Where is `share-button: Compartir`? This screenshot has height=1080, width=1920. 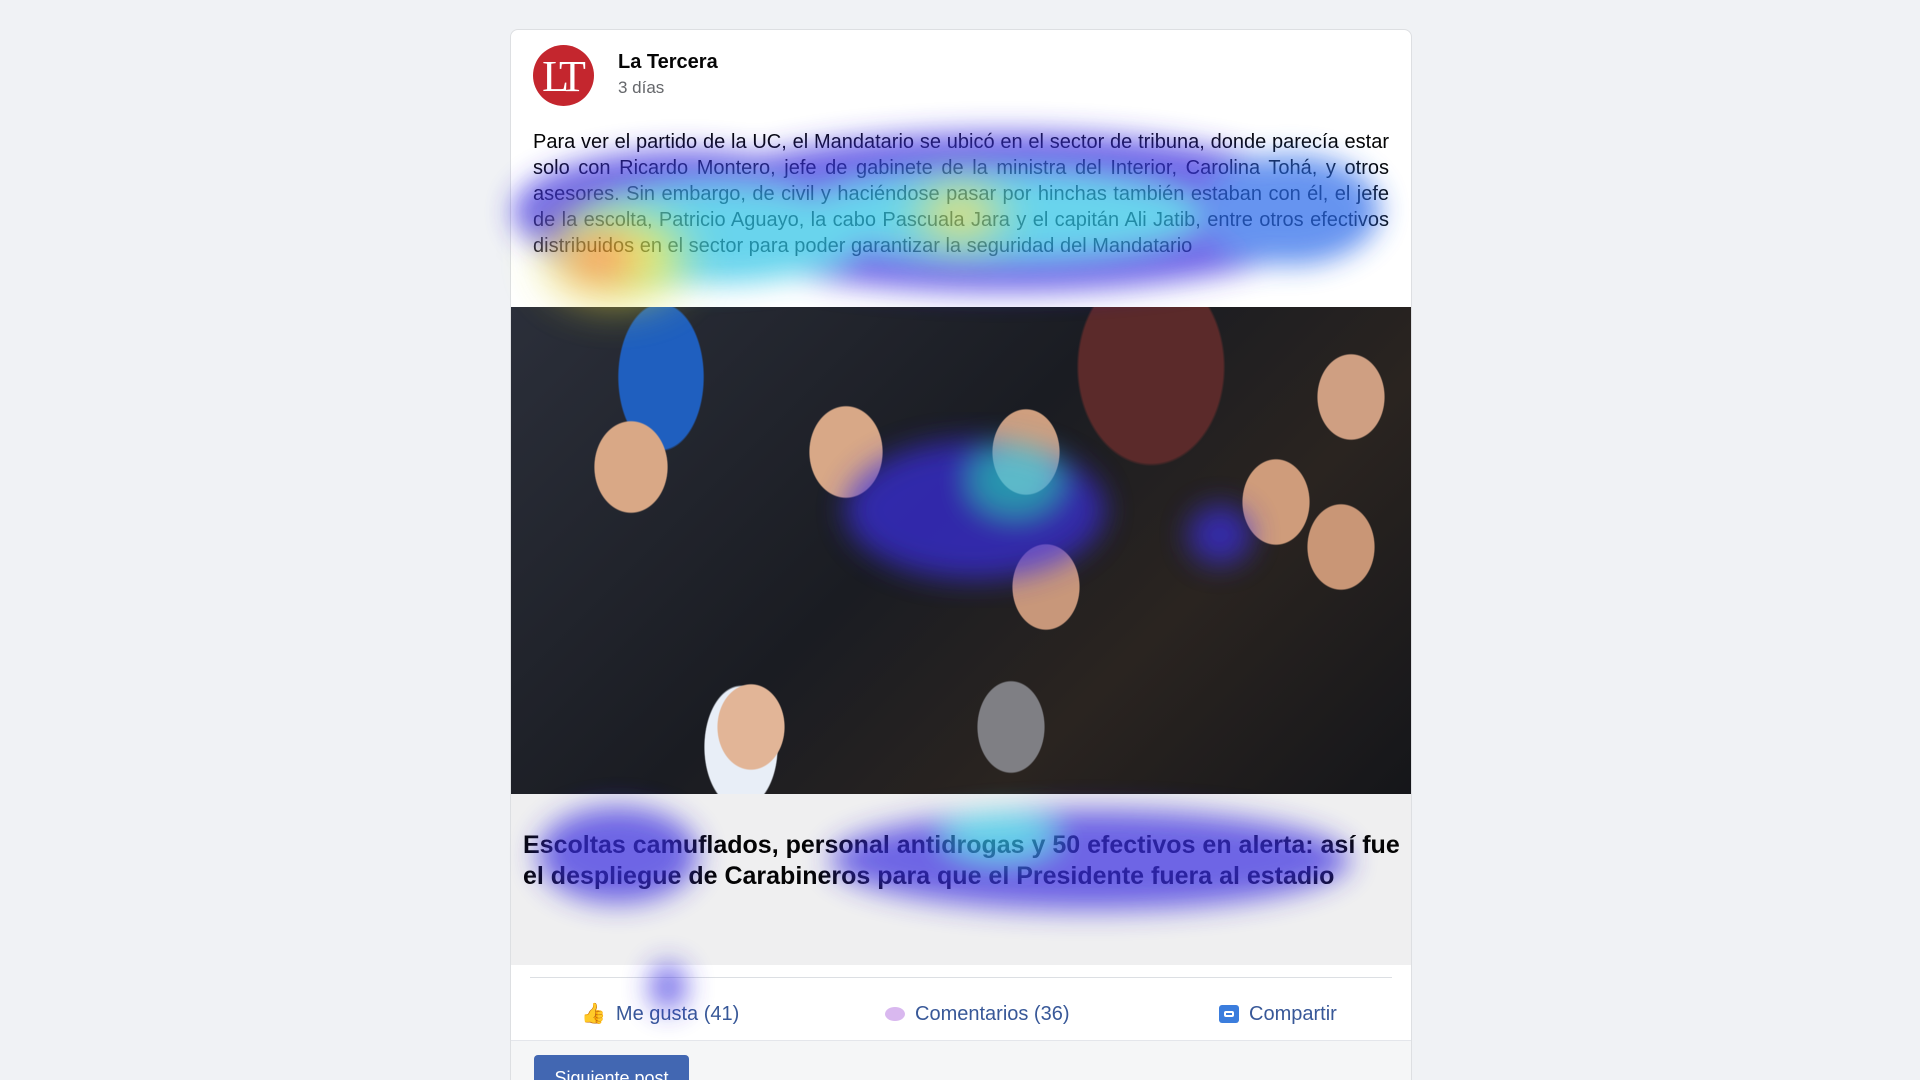
share-button: Compartir is located at coordinates (1278, 1014).